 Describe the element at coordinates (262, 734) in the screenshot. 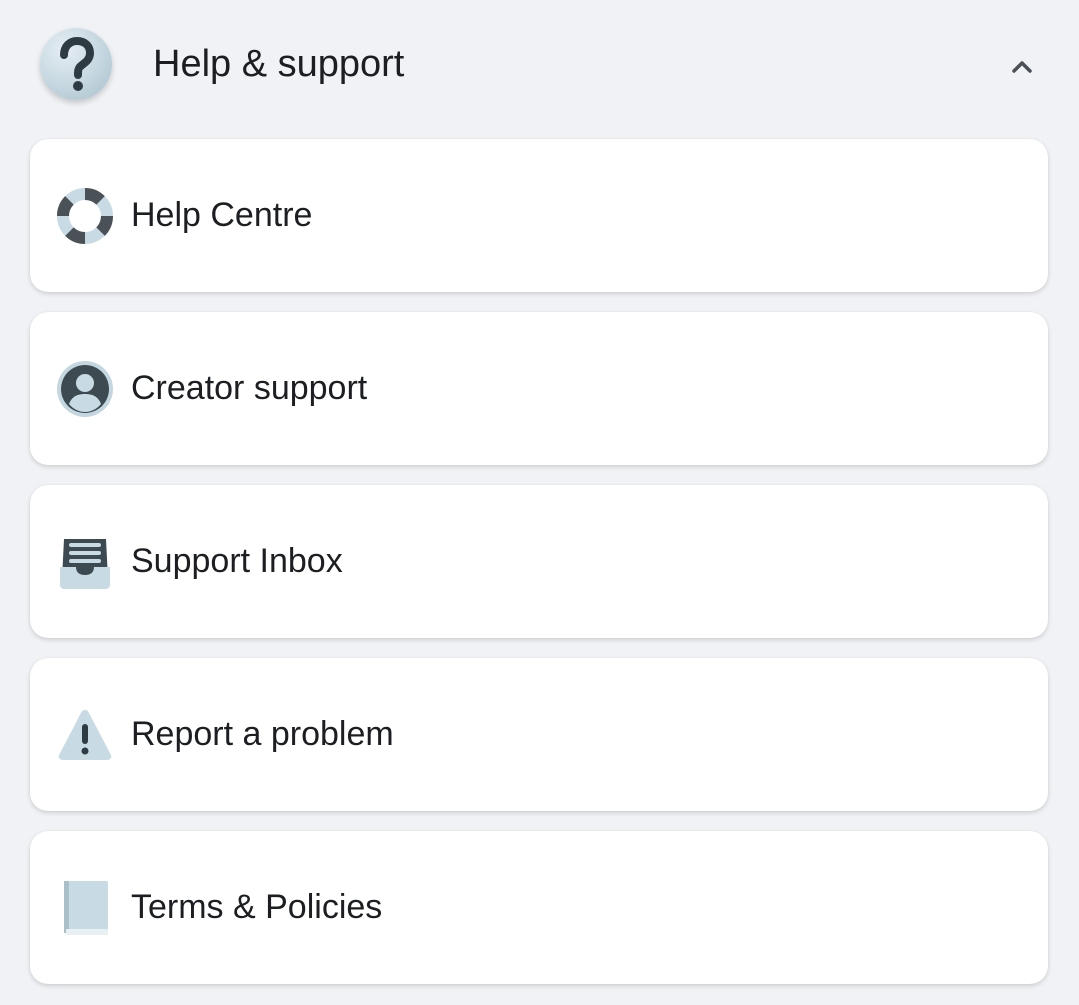

I see `menu-item-label: Report a problem` at that location.